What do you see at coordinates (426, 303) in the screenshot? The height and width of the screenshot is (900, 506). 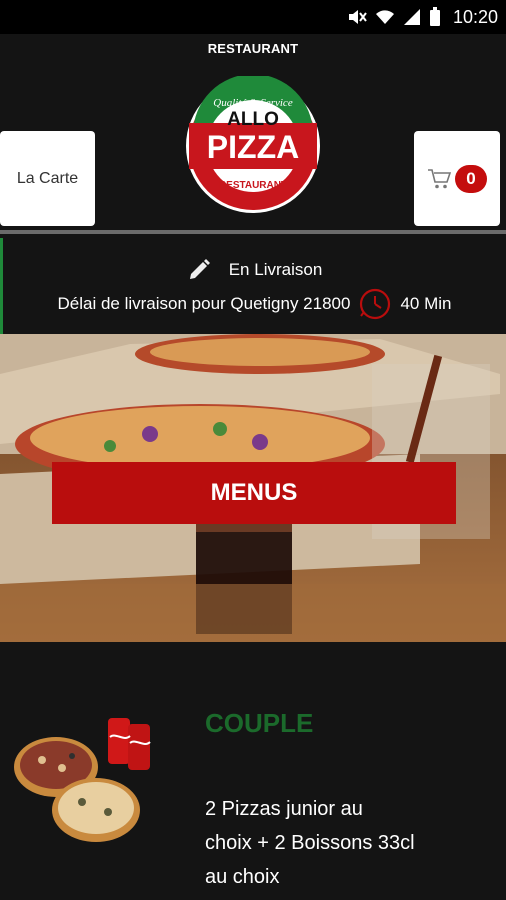 I see `delivery-time: 40 Min` at bounding box center [426, 303].